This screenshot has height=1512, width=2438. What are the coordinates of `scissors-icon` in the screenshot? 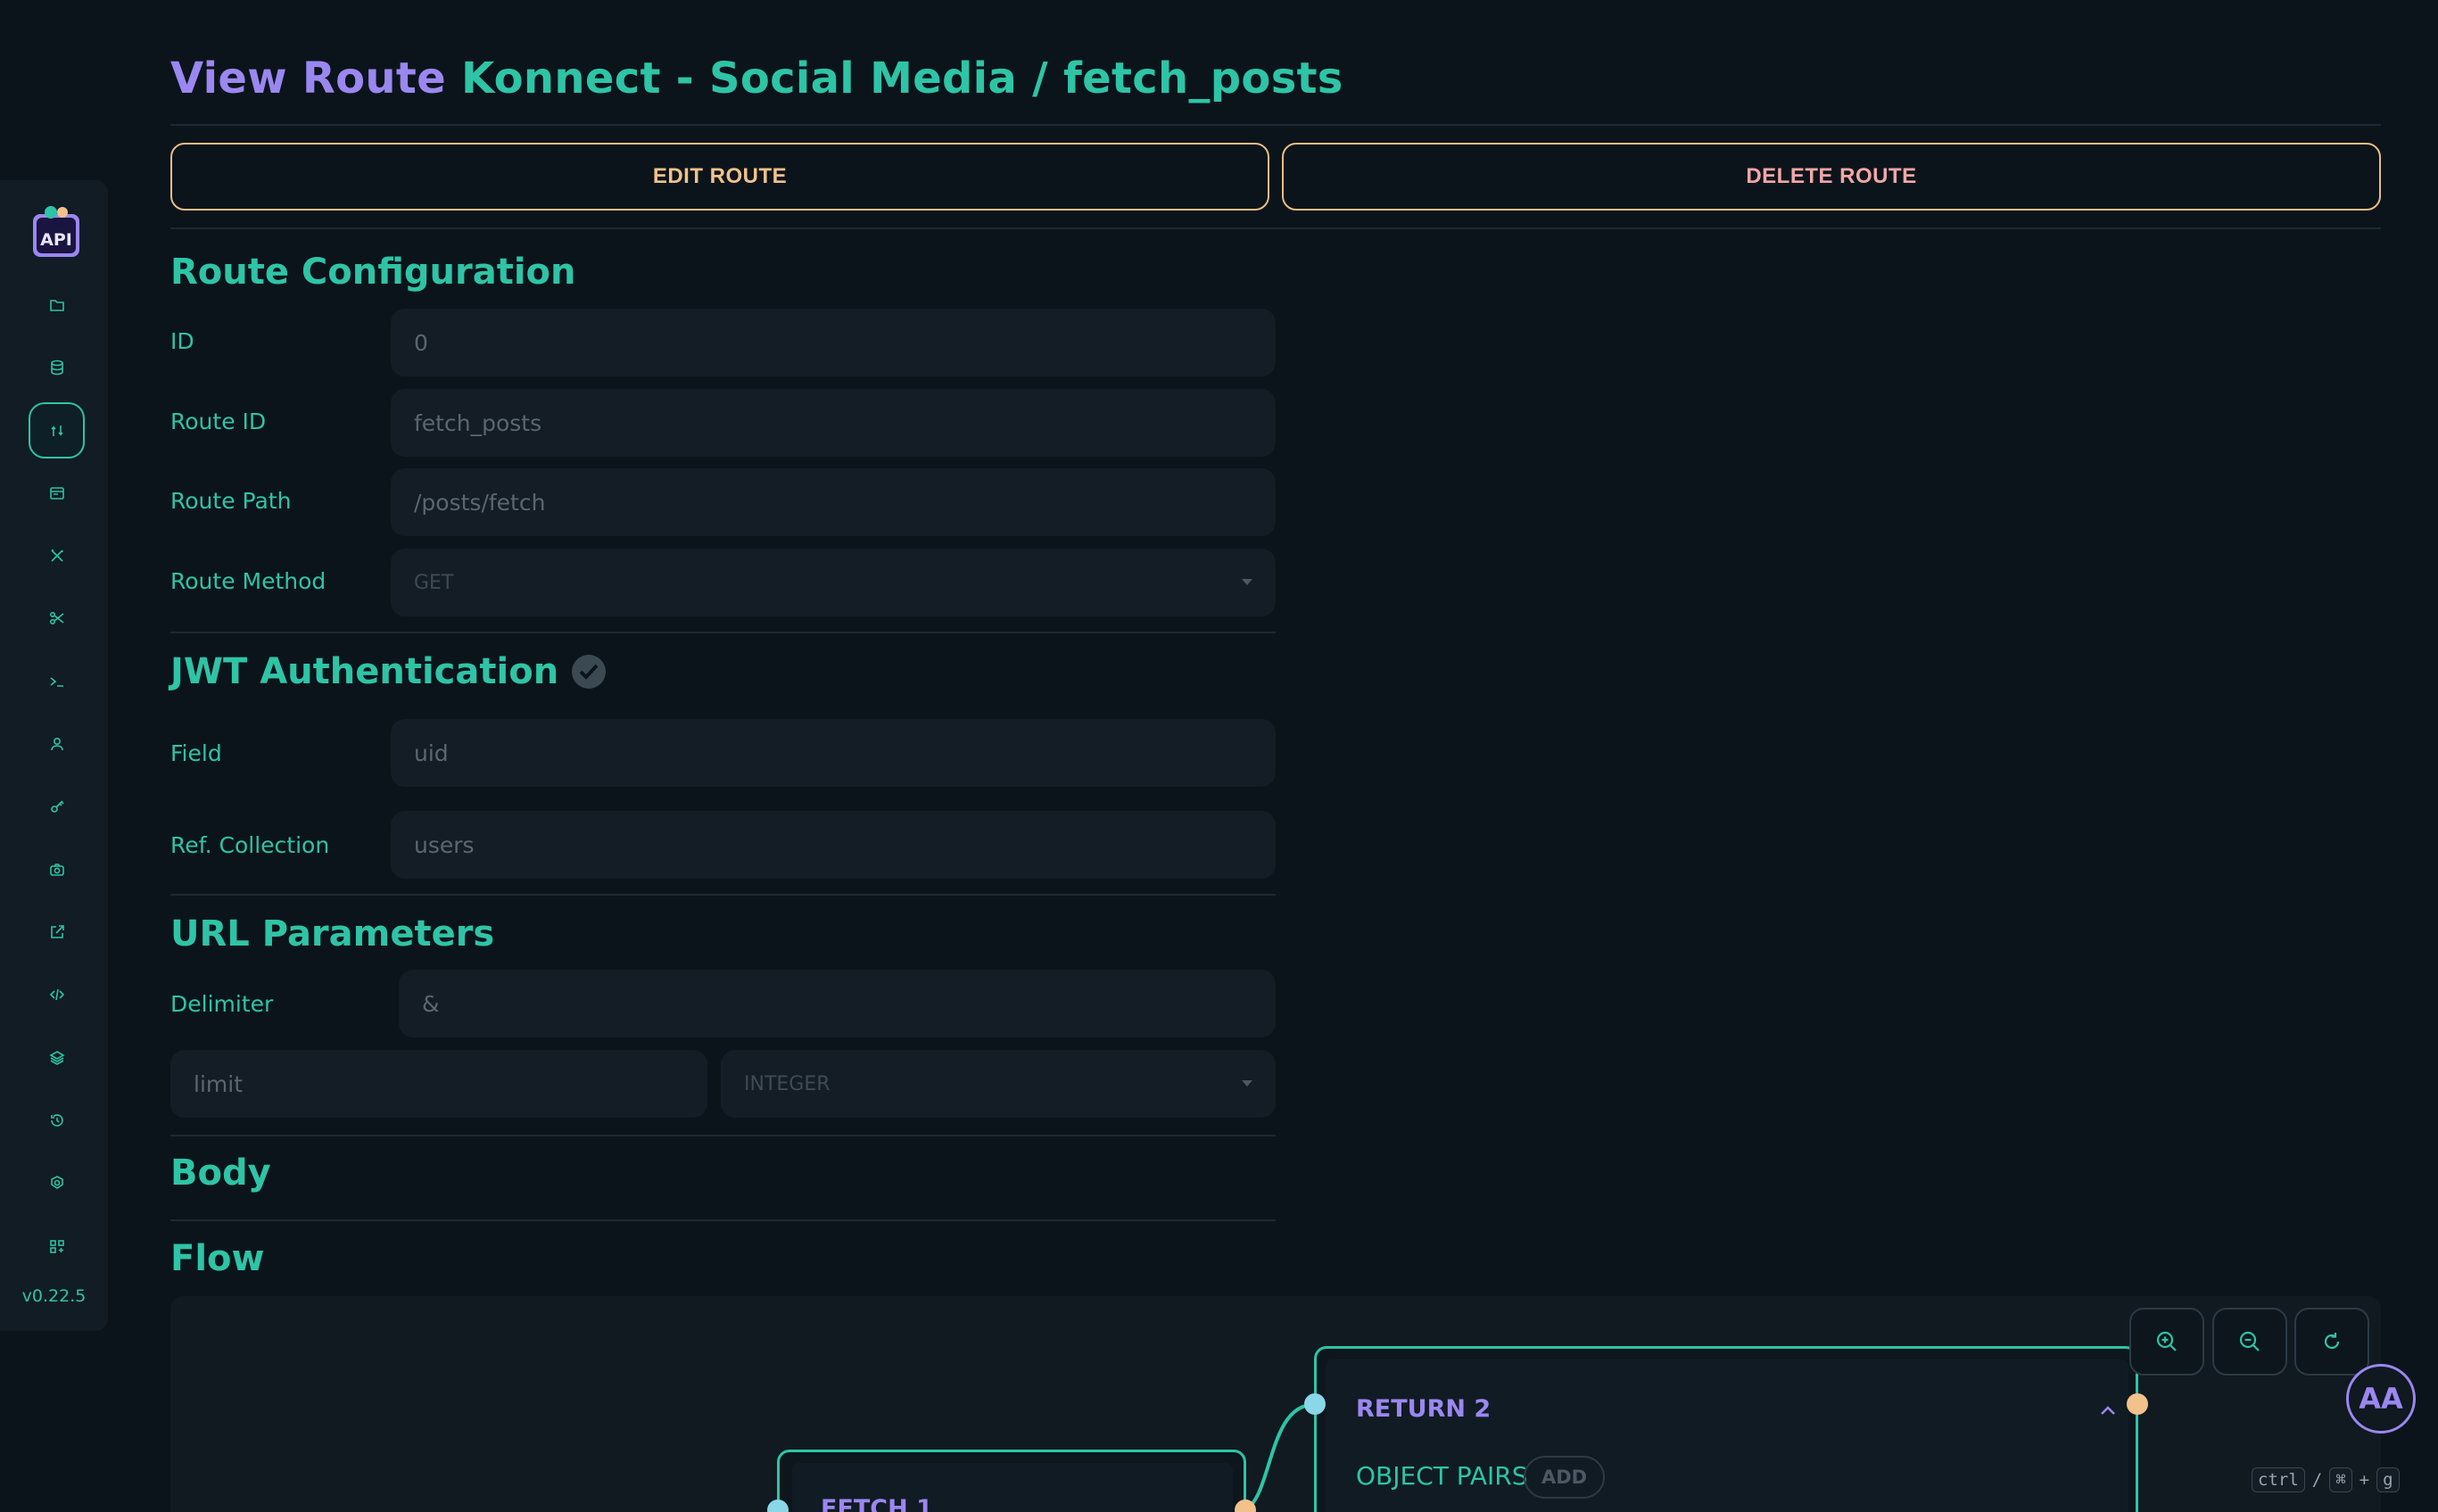 It's located at (56, 617).